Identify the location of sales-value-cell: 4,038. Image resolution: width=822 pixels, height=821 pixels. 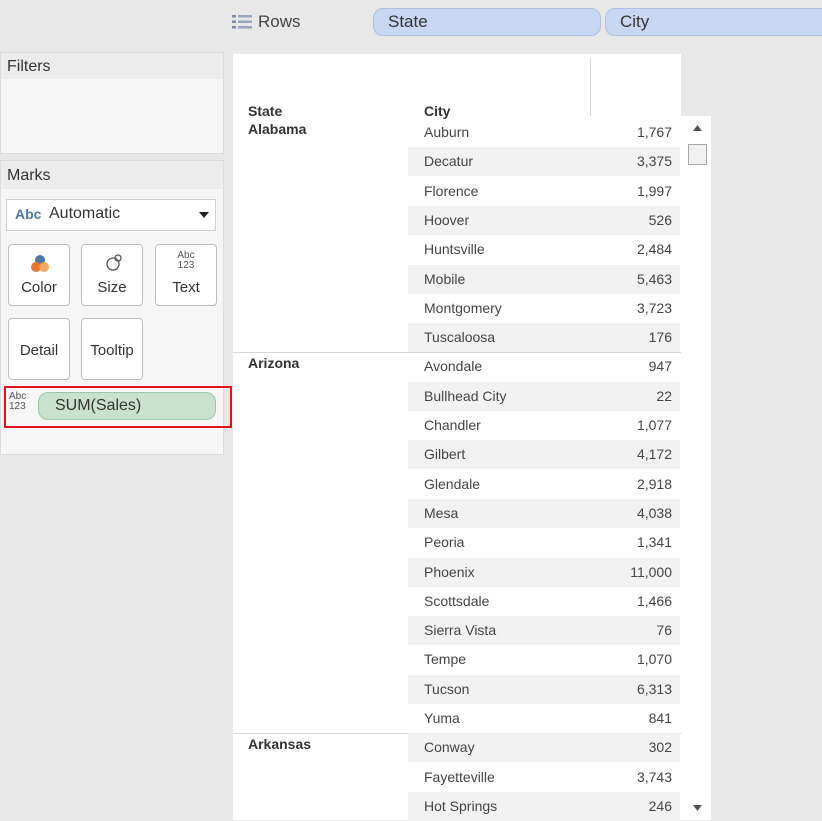
(654, 513).